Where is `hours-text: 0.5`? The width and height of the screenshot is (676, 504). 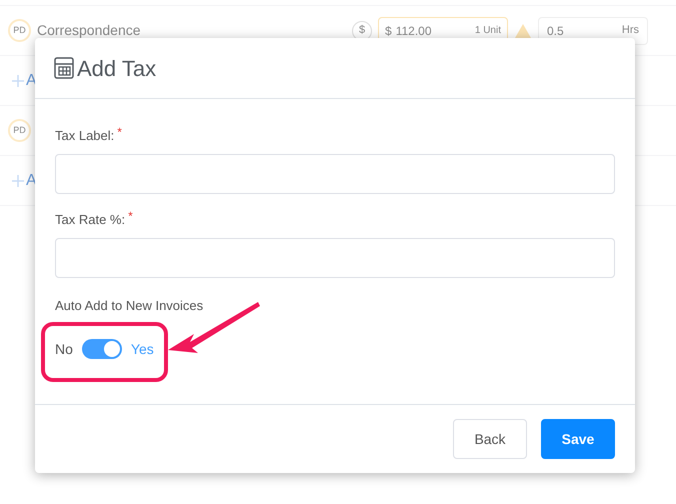
hours-text: 0.5 is located at coordinates (555, 31).